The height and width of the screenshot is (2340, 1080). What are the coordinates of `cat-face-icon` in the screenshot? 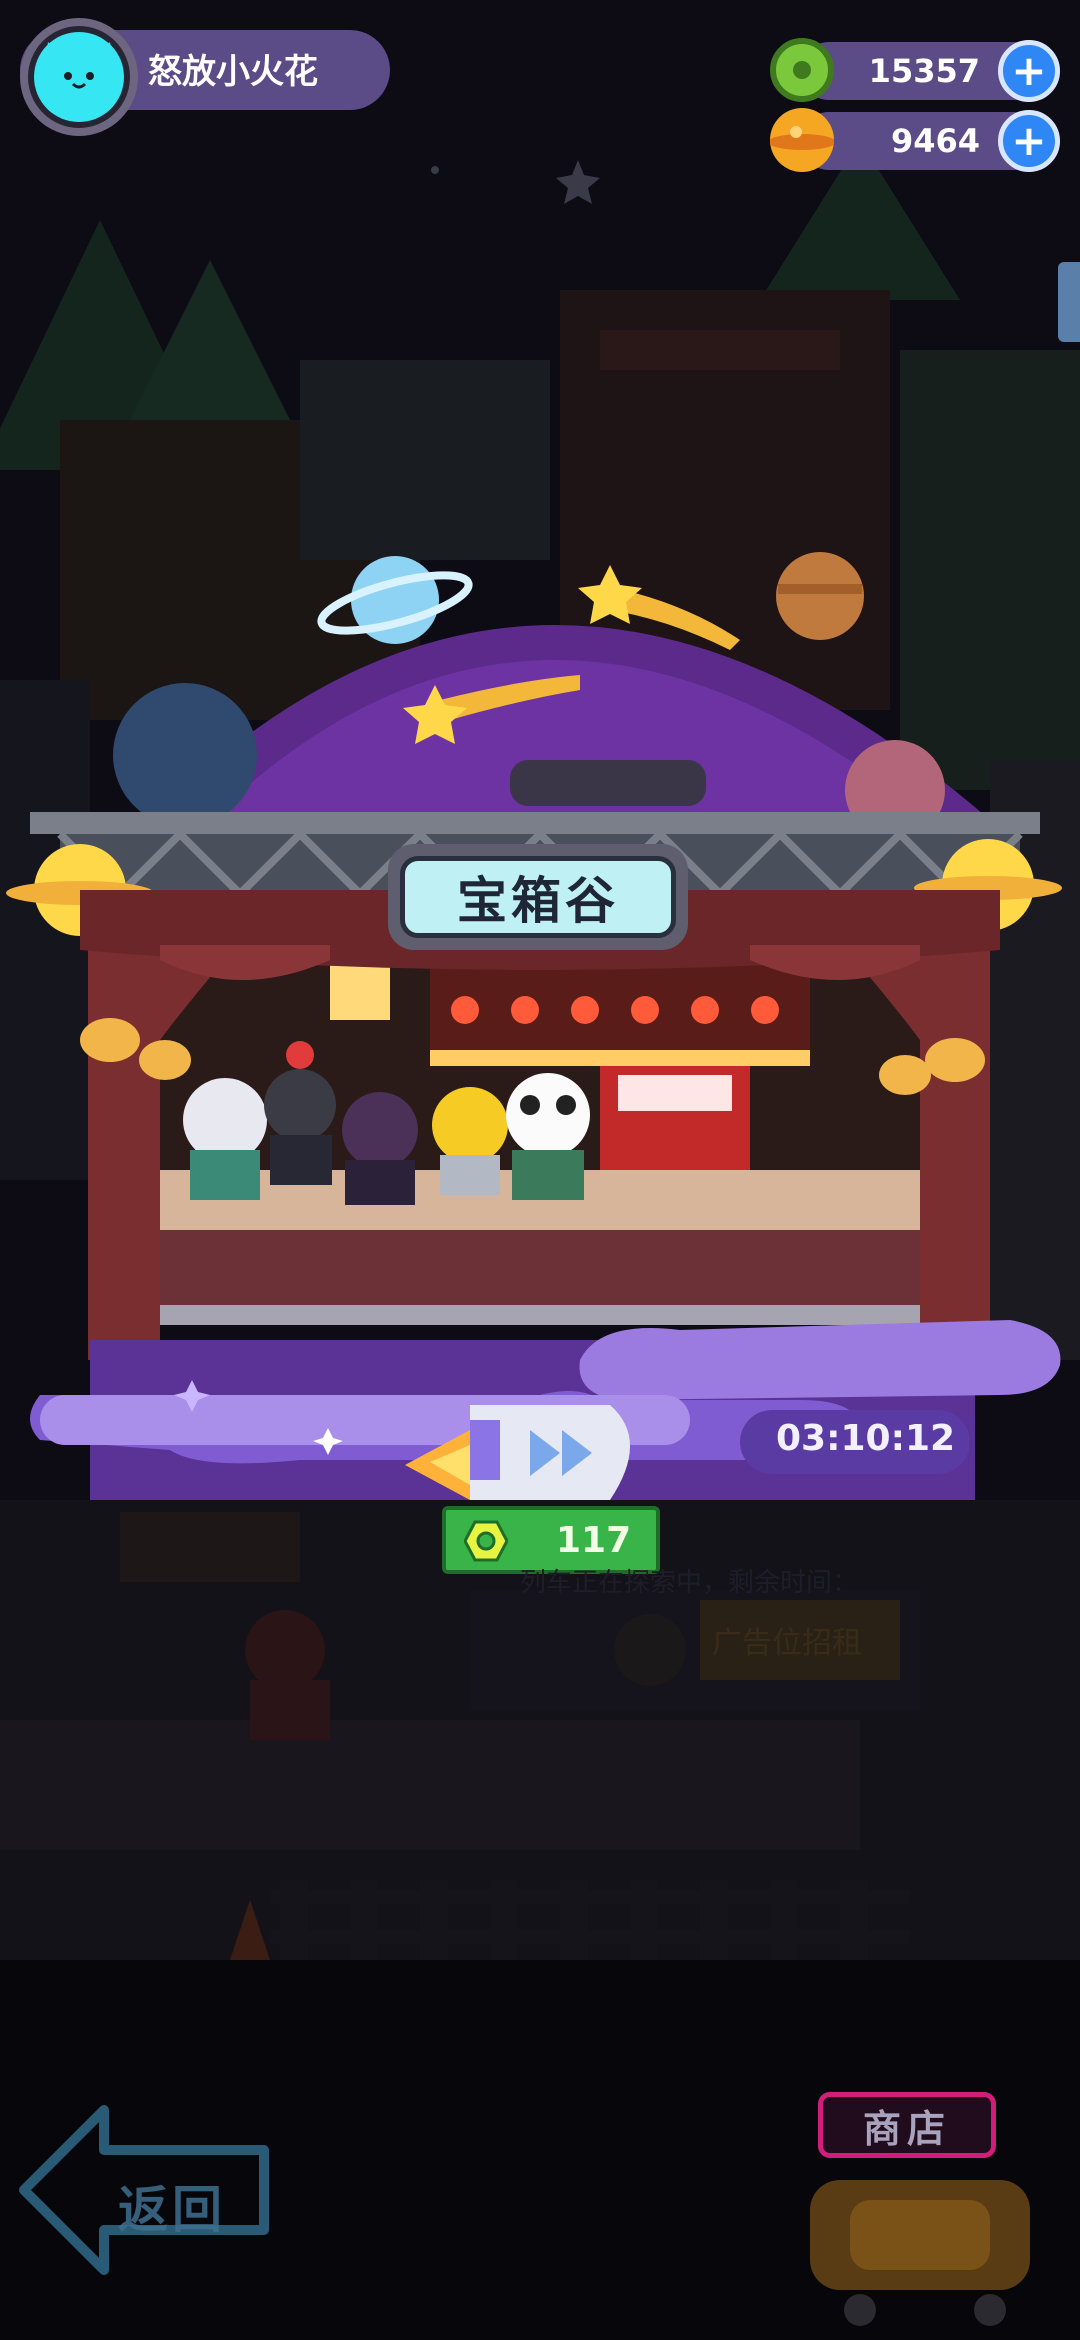 It's located at (79, 77).